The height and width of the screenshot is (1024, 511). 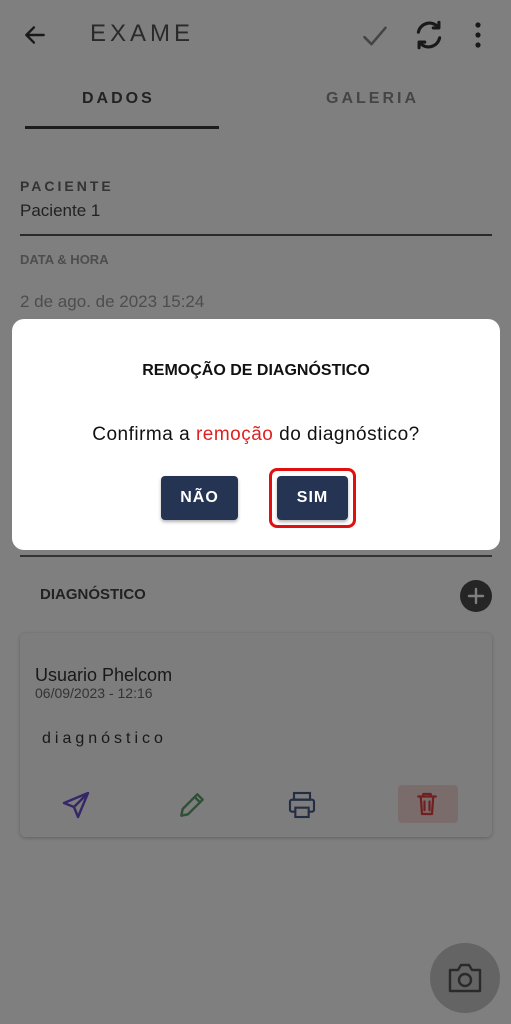 What do you see at coordinates (346, 434) in the screenshot?
I see `dialog-message-end: do diagnóstico?` at bounding box center [346, 434].